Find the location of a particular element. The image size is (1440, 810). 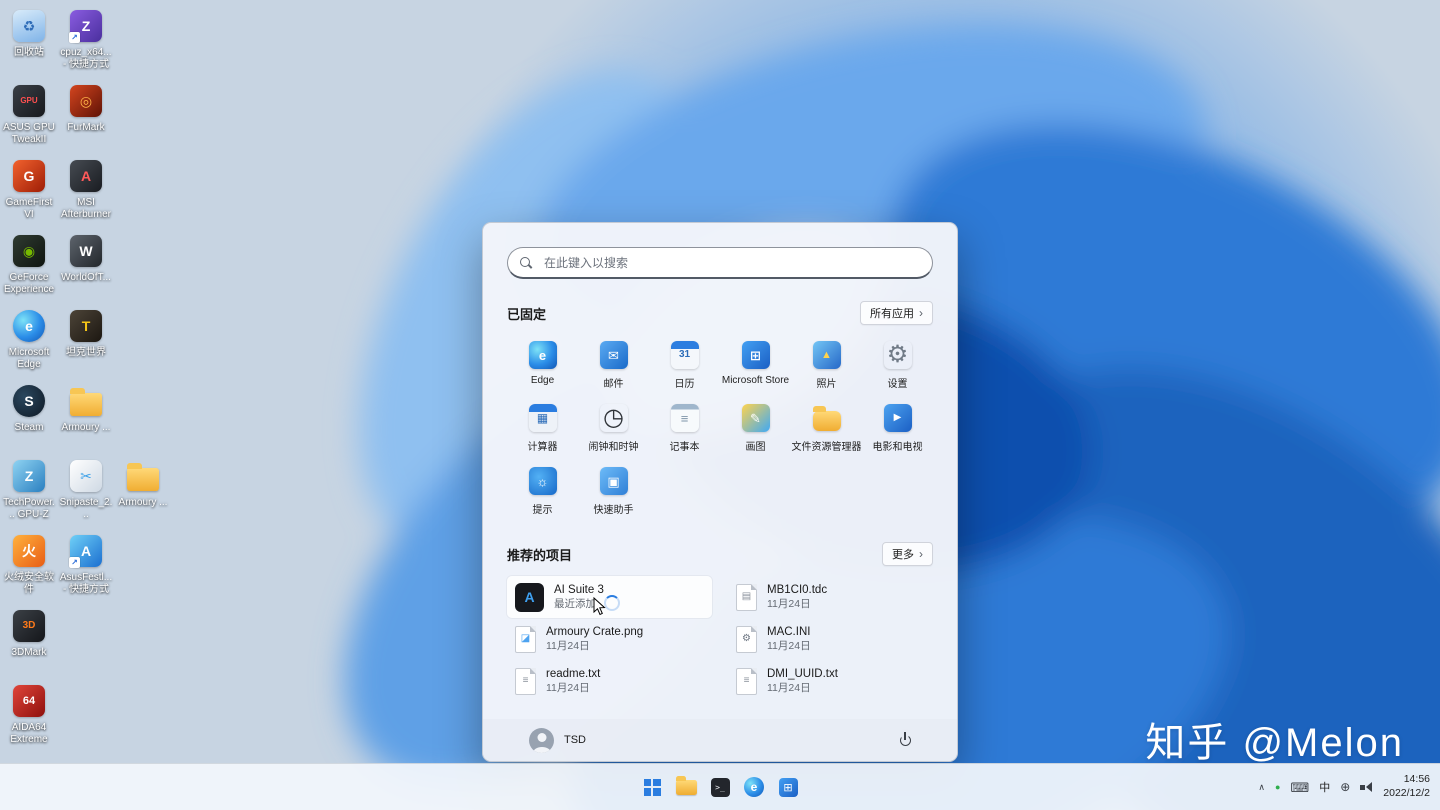

clock: 14:56 2022/12/2 is located at coordinates (1406, 786).